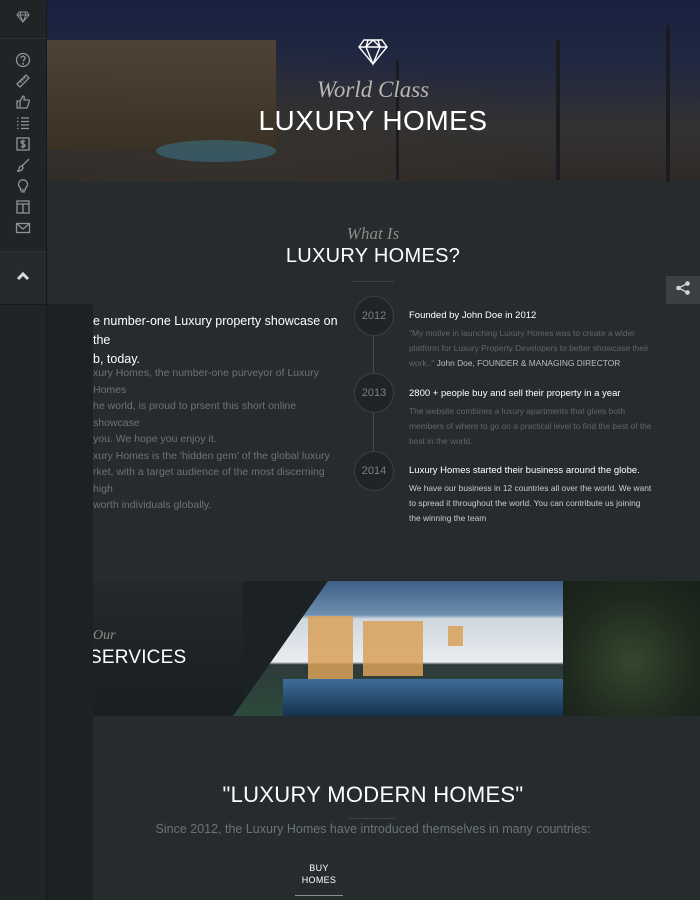 Image resolution: width=700 pixels, height=900 pixels. What do you see at coordinates (23, 123) in the screenshot?
I see `list-icon` at bounding box center [23, 123].